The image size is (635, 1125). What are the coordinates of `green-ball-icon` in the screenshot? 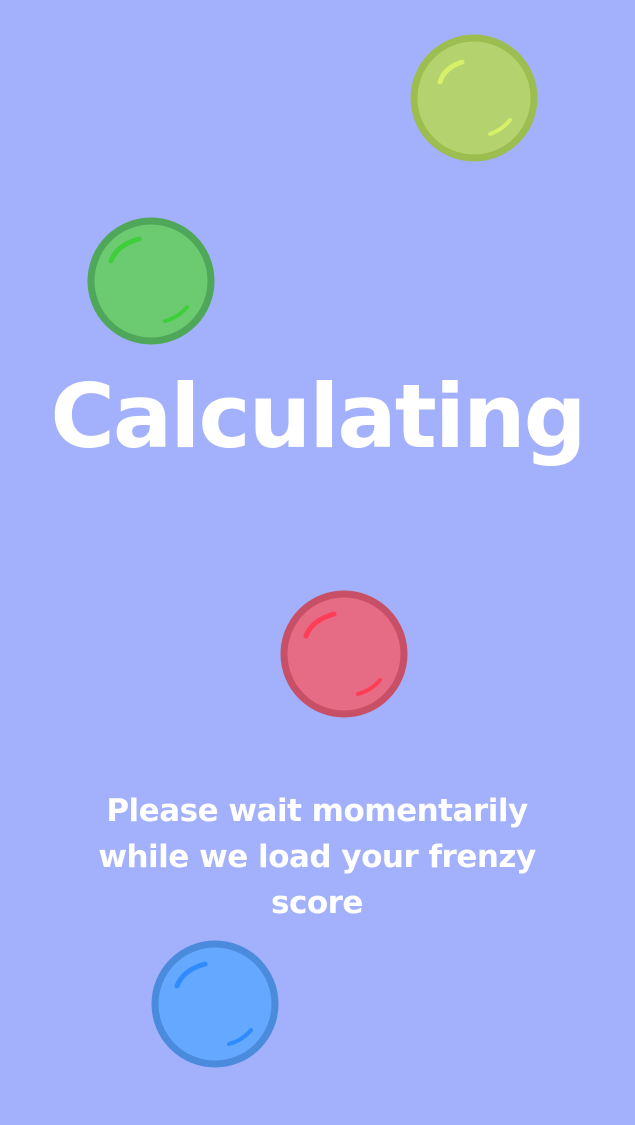 It's located at (151, 281).